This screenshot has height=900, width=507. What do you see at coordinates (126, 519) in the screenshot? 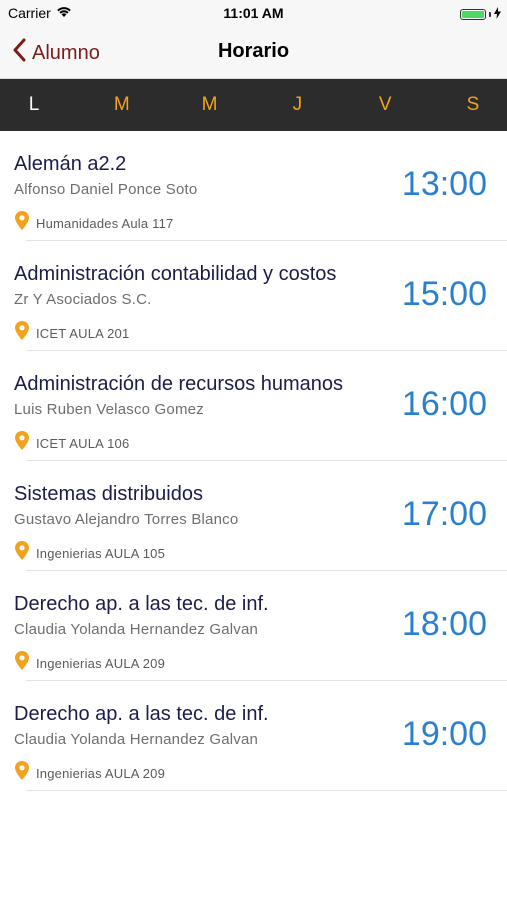
I see `teacher-name: Gustavo Alejandro Torres Blanco` at bounding box center [126, 519].